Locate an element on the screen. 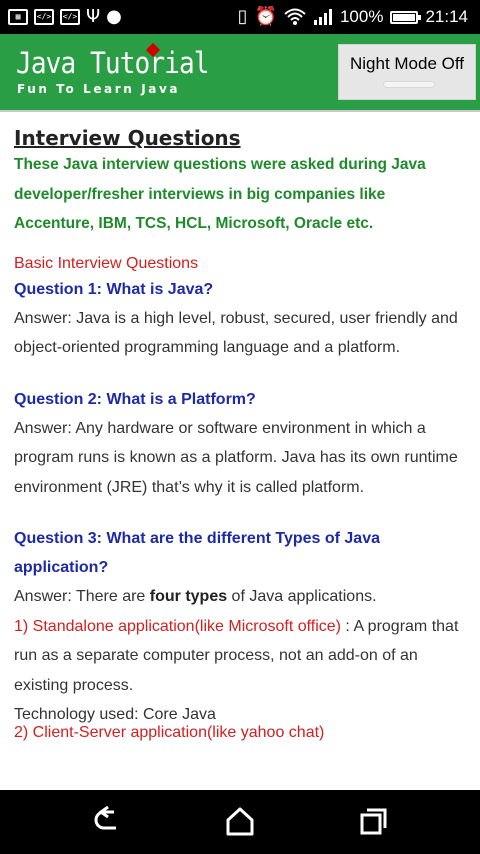  nav-bar is located at coordinates (240, 822).